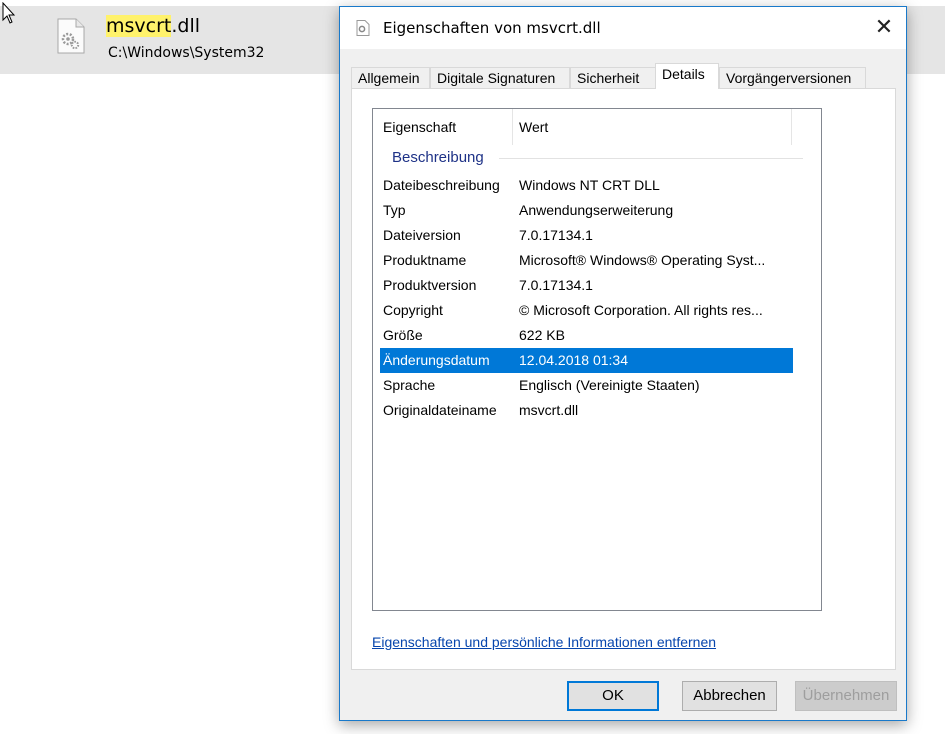  I want to click on property-name: Änderungsdatum, so click(436, 360).